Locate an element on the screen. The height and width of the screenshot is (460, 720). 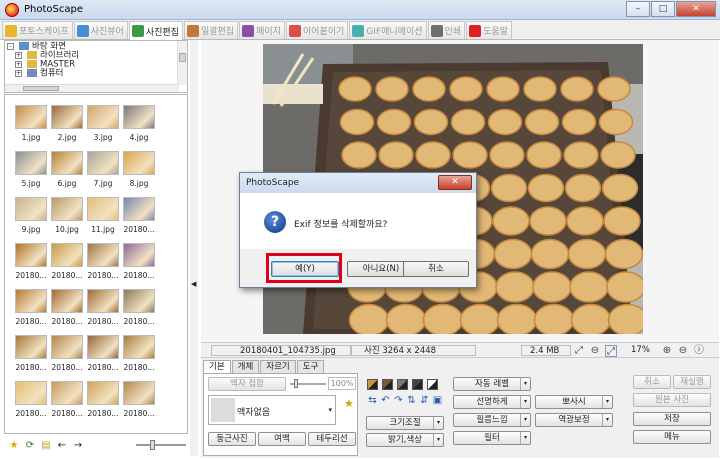
original-photo-button: 원본 사진 is located at coordinates (672, 400).